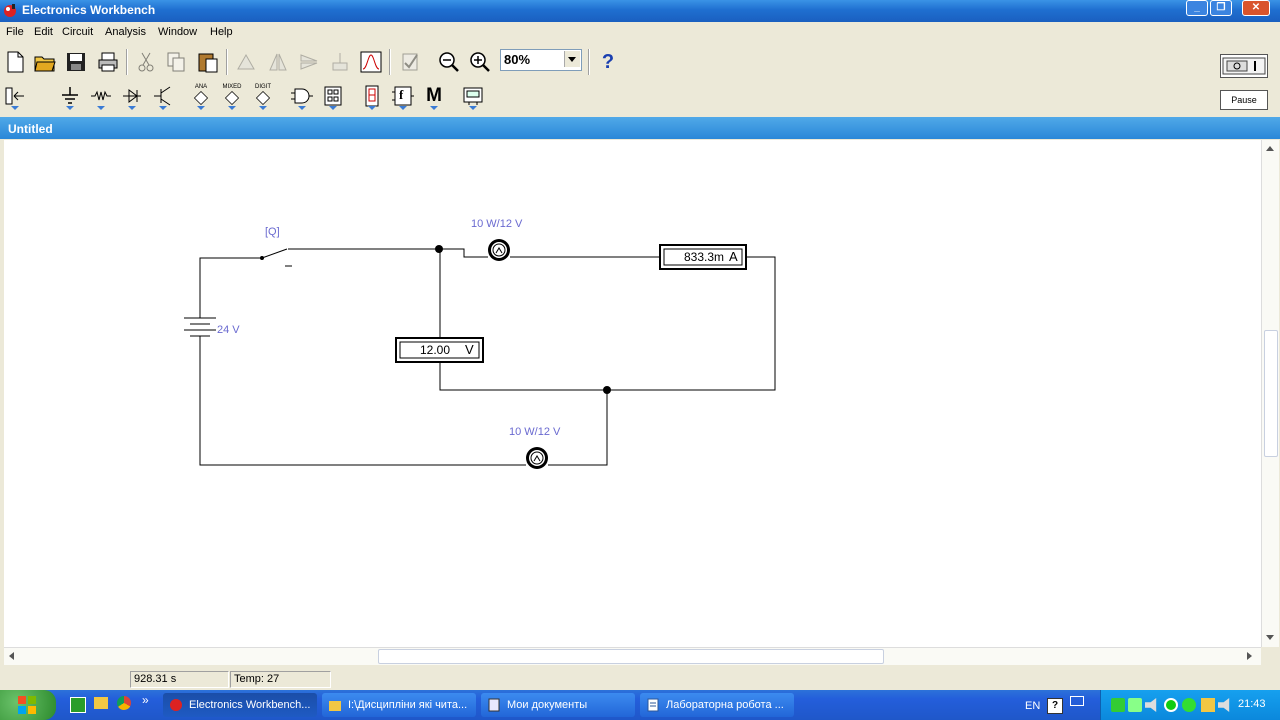 The height and width of the screenshot is (720, 1280). What do you see at coordinates (246, 62) in the screenshot?
I see `rotate-button` at bounding box center [246, 62].